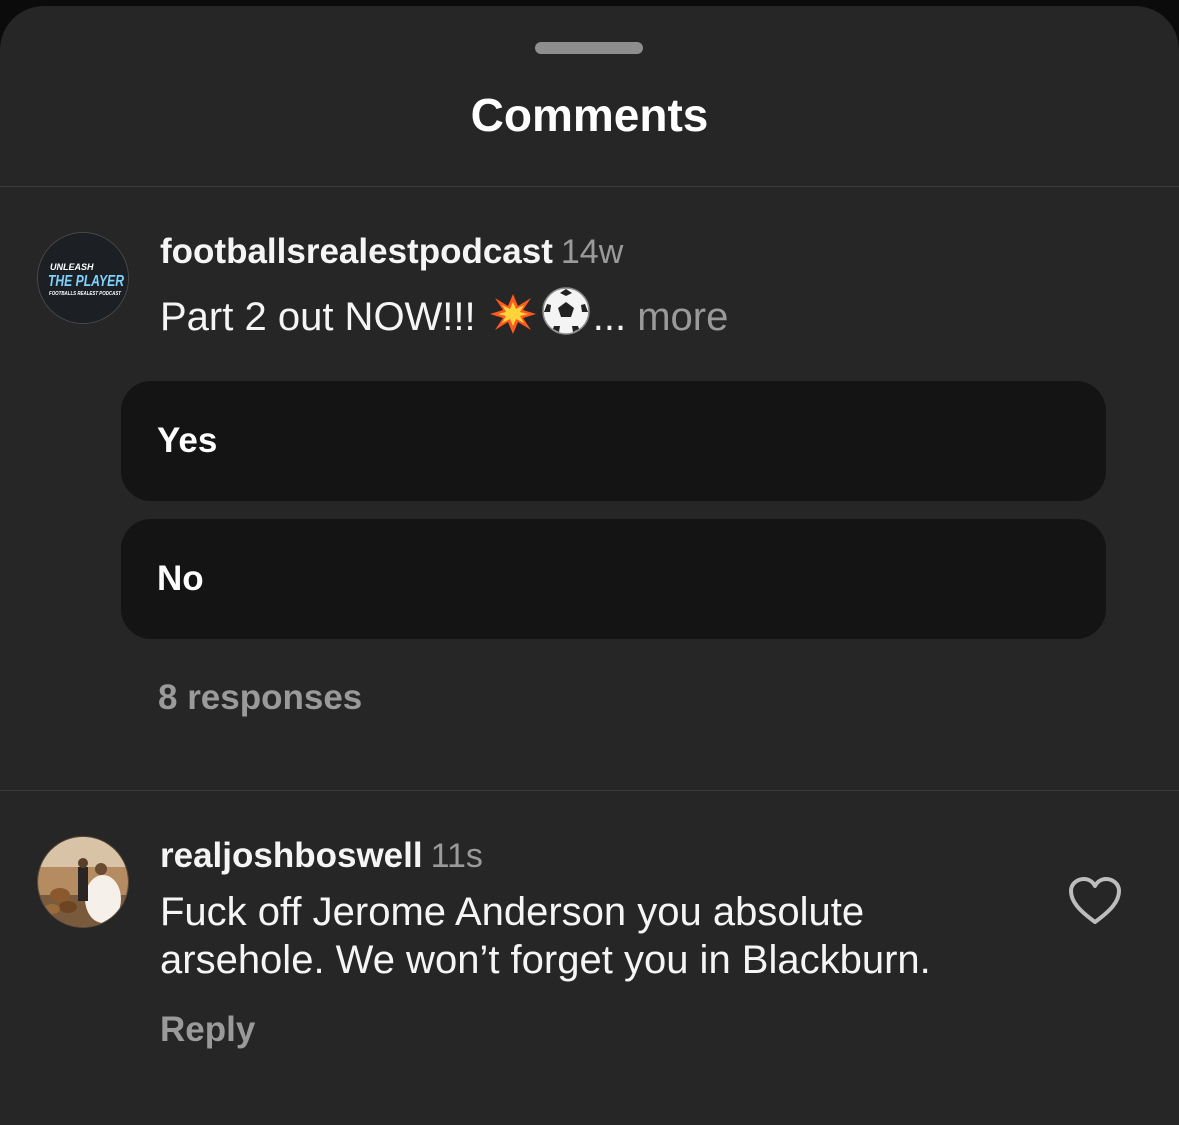  What do you see at coordinates (323, 317) in the screenshot?
I see `comment-text: Part 2 out NOW!!!` at bounding box center [323, 317].